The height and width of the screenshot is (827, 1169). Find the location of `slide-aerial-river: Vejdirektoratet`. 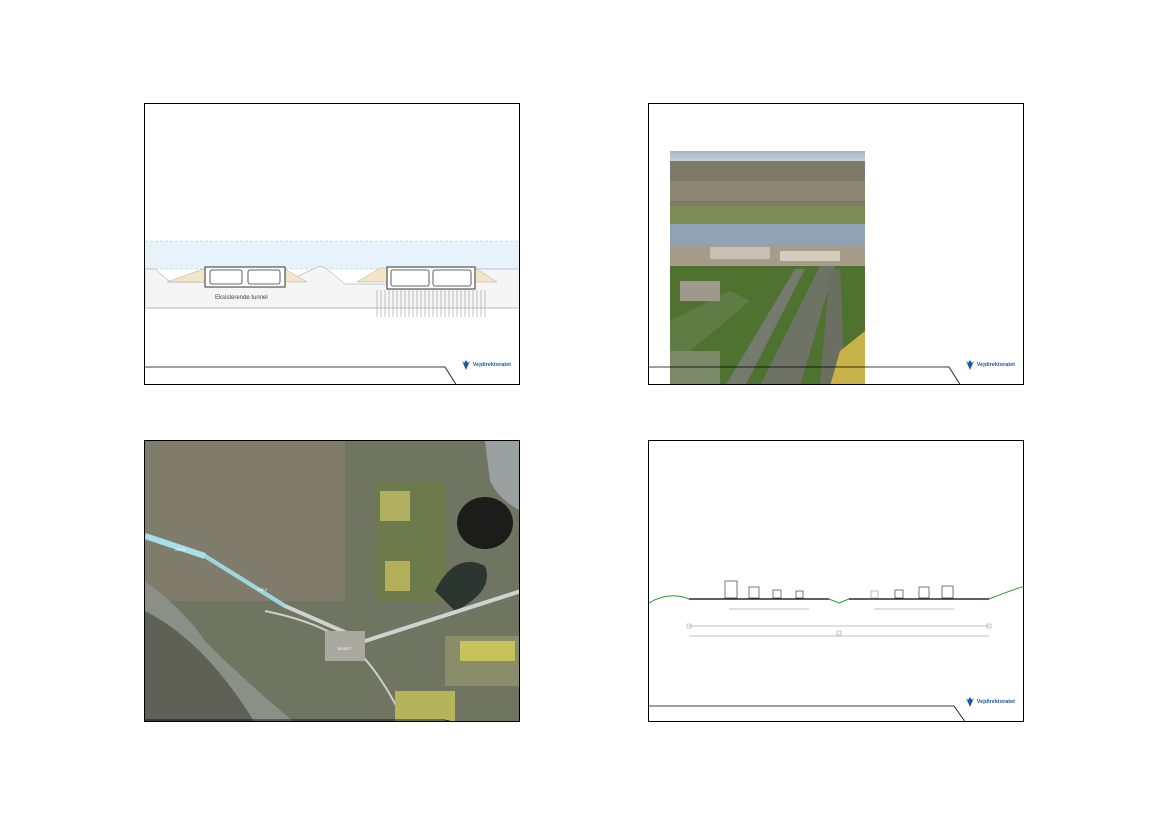

slide-aerial-river: Vejdirektoratet is located at coordinates (836, 244).